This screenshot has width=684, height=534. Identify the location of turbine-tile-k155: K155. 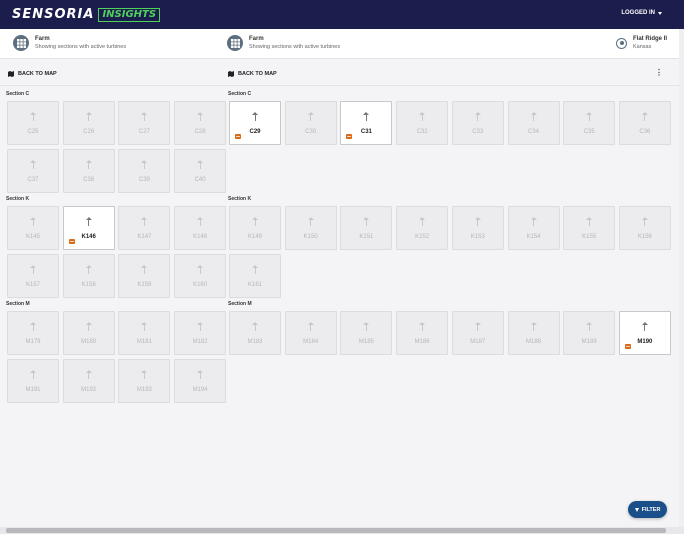
(589, 228).